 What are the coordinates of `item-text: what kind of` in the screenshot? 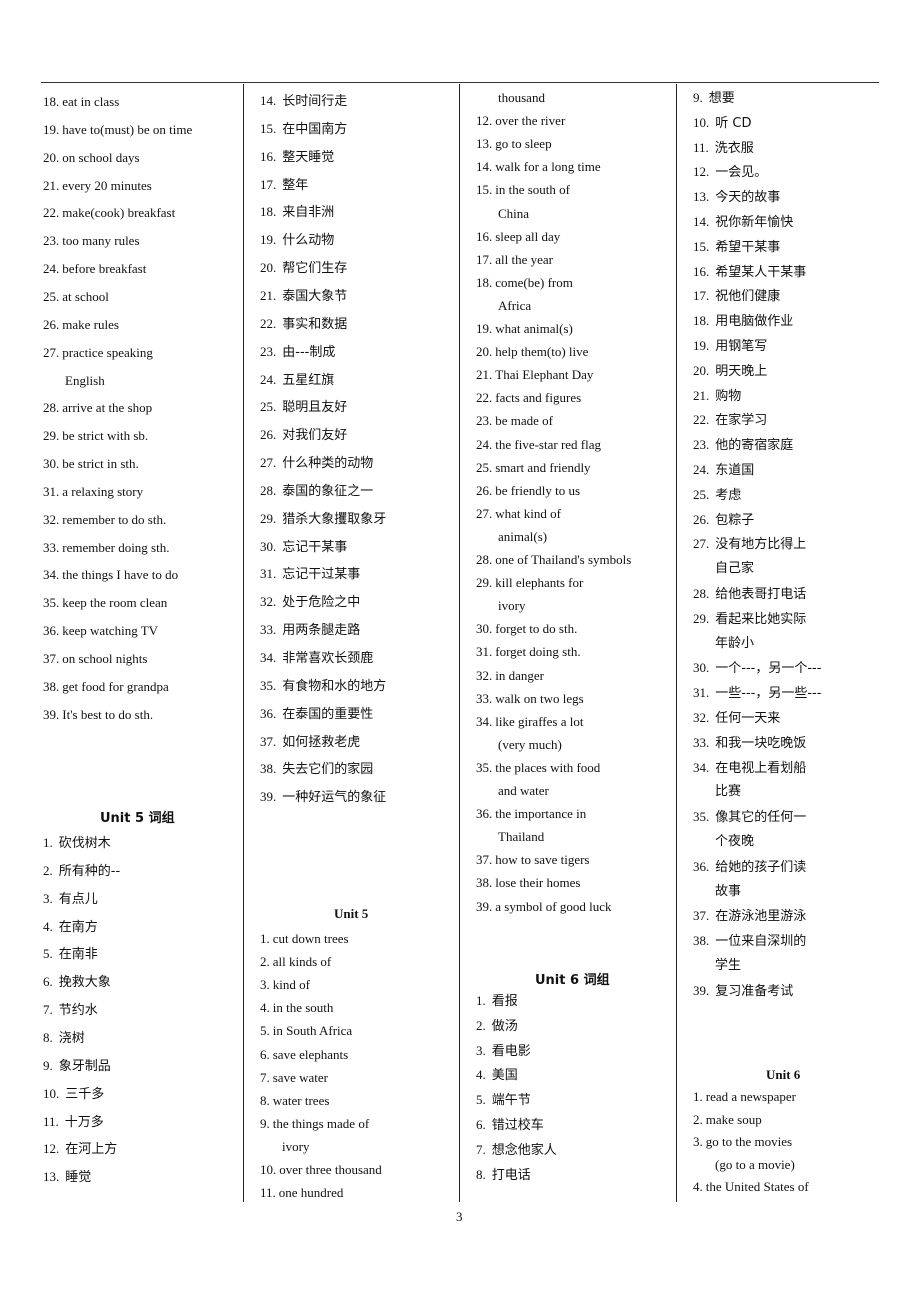 It's located at (528, 513).